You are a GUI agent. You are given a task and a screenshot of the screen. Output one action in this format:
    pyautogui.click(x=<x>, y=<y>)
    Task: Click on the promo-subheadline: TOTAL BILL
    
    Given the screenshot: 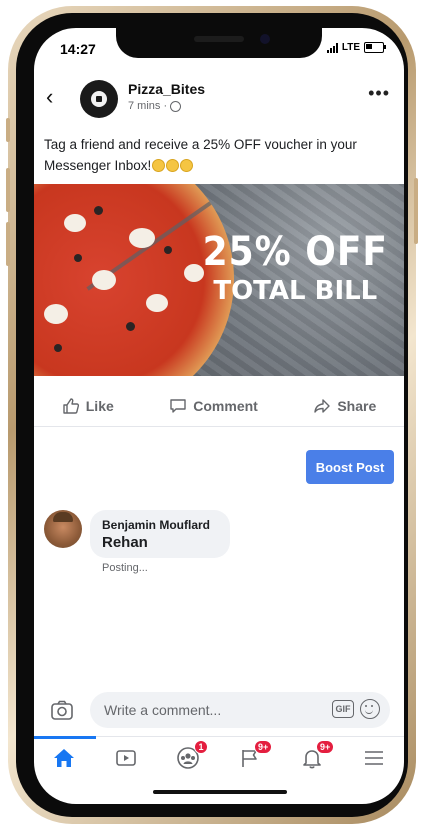 What is the action you would take?
    pyautogui.click(x=295, y=291)
    